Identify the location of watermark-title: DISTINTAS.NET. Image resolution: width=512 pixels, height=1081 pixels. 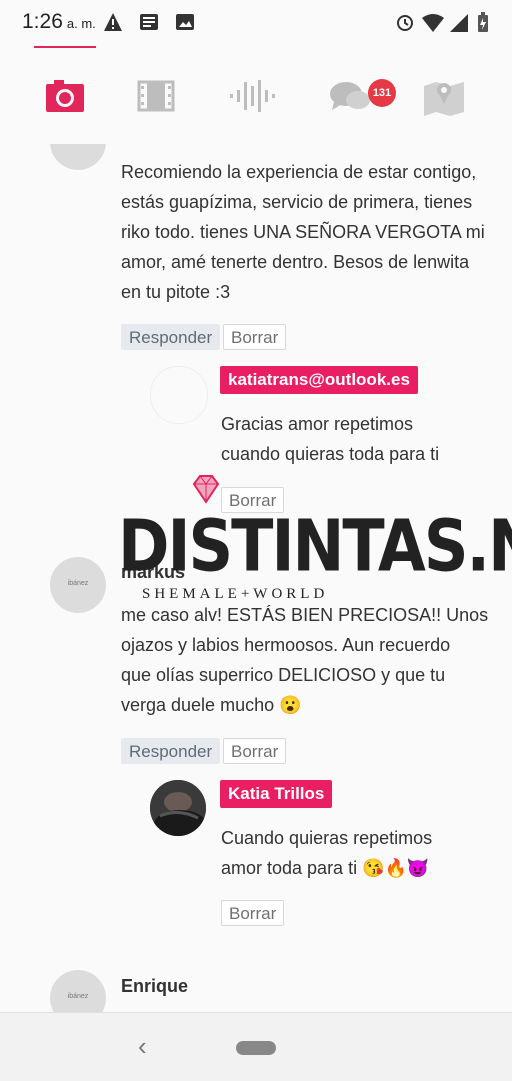
(315, 546).